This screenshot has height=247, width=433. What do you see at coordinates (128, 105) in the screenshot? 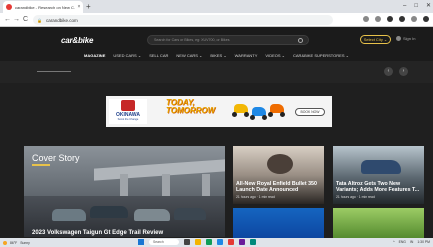
I see `okinawa-badge-icon` at bounding box center [128, 105].